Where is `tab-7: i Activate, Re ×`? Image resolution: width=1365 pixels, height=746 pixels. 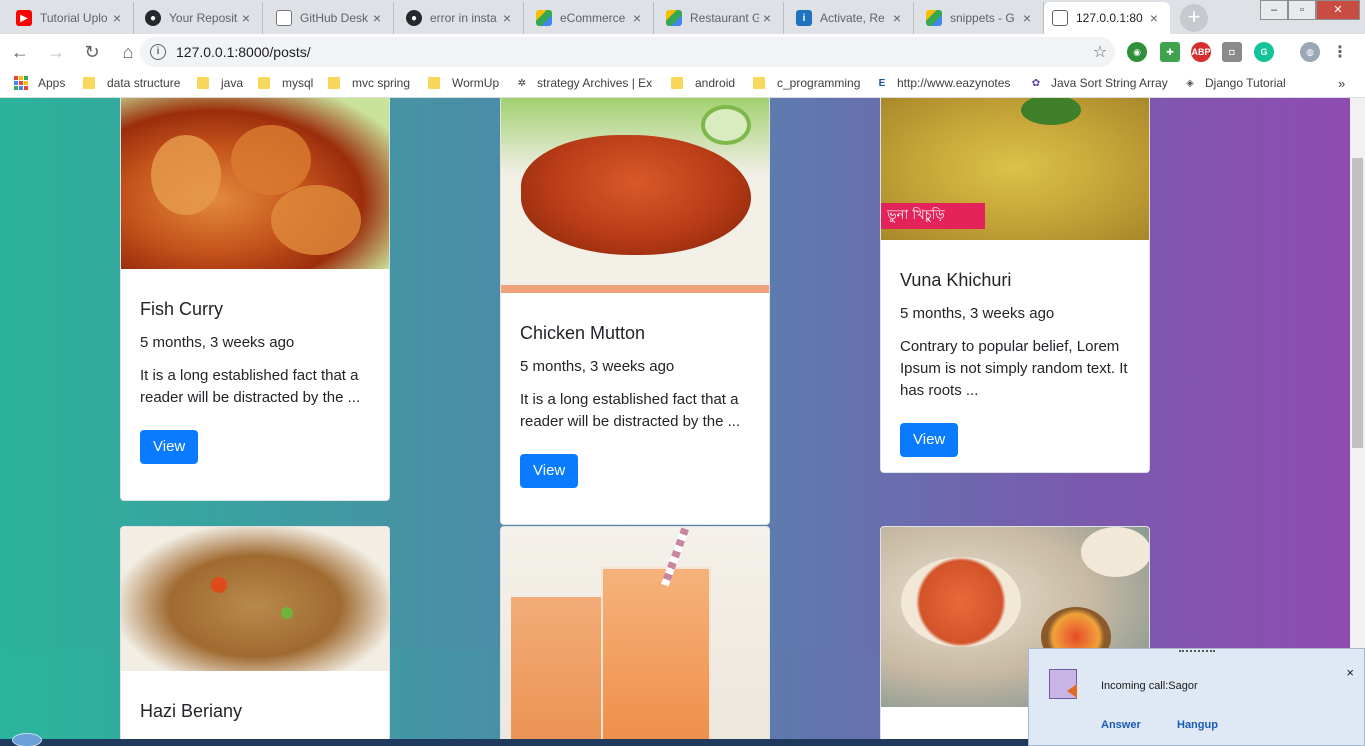
tab-7: i Activate, Re × is located at coordinates (851, 18).